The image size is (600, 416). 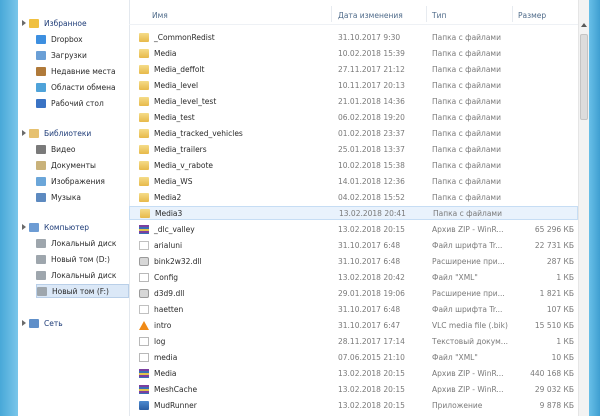 I want to click on file-date: 31.10.2017 6:48, so click(x=369, y=309).